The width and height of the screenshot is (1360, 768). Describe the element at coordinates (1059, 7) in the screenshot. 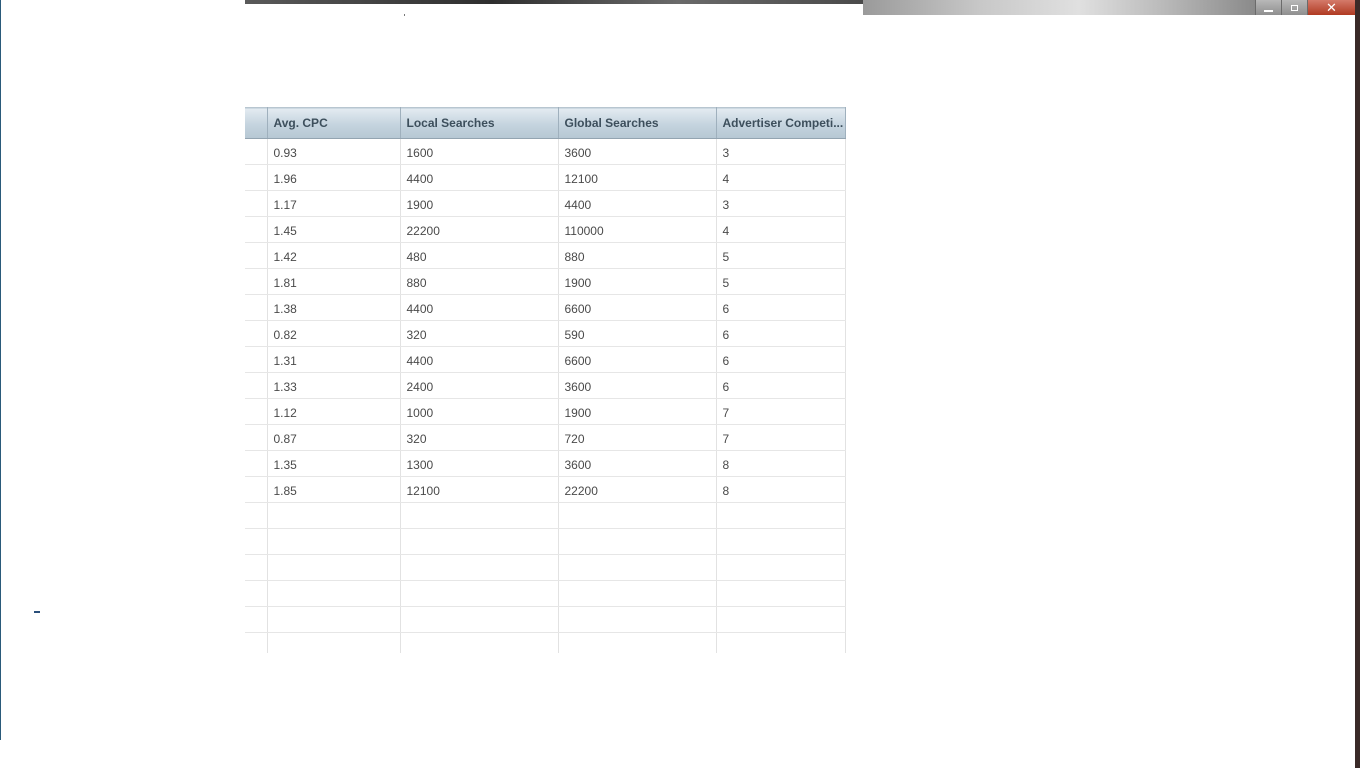

I see `title-bar-background` at that location.